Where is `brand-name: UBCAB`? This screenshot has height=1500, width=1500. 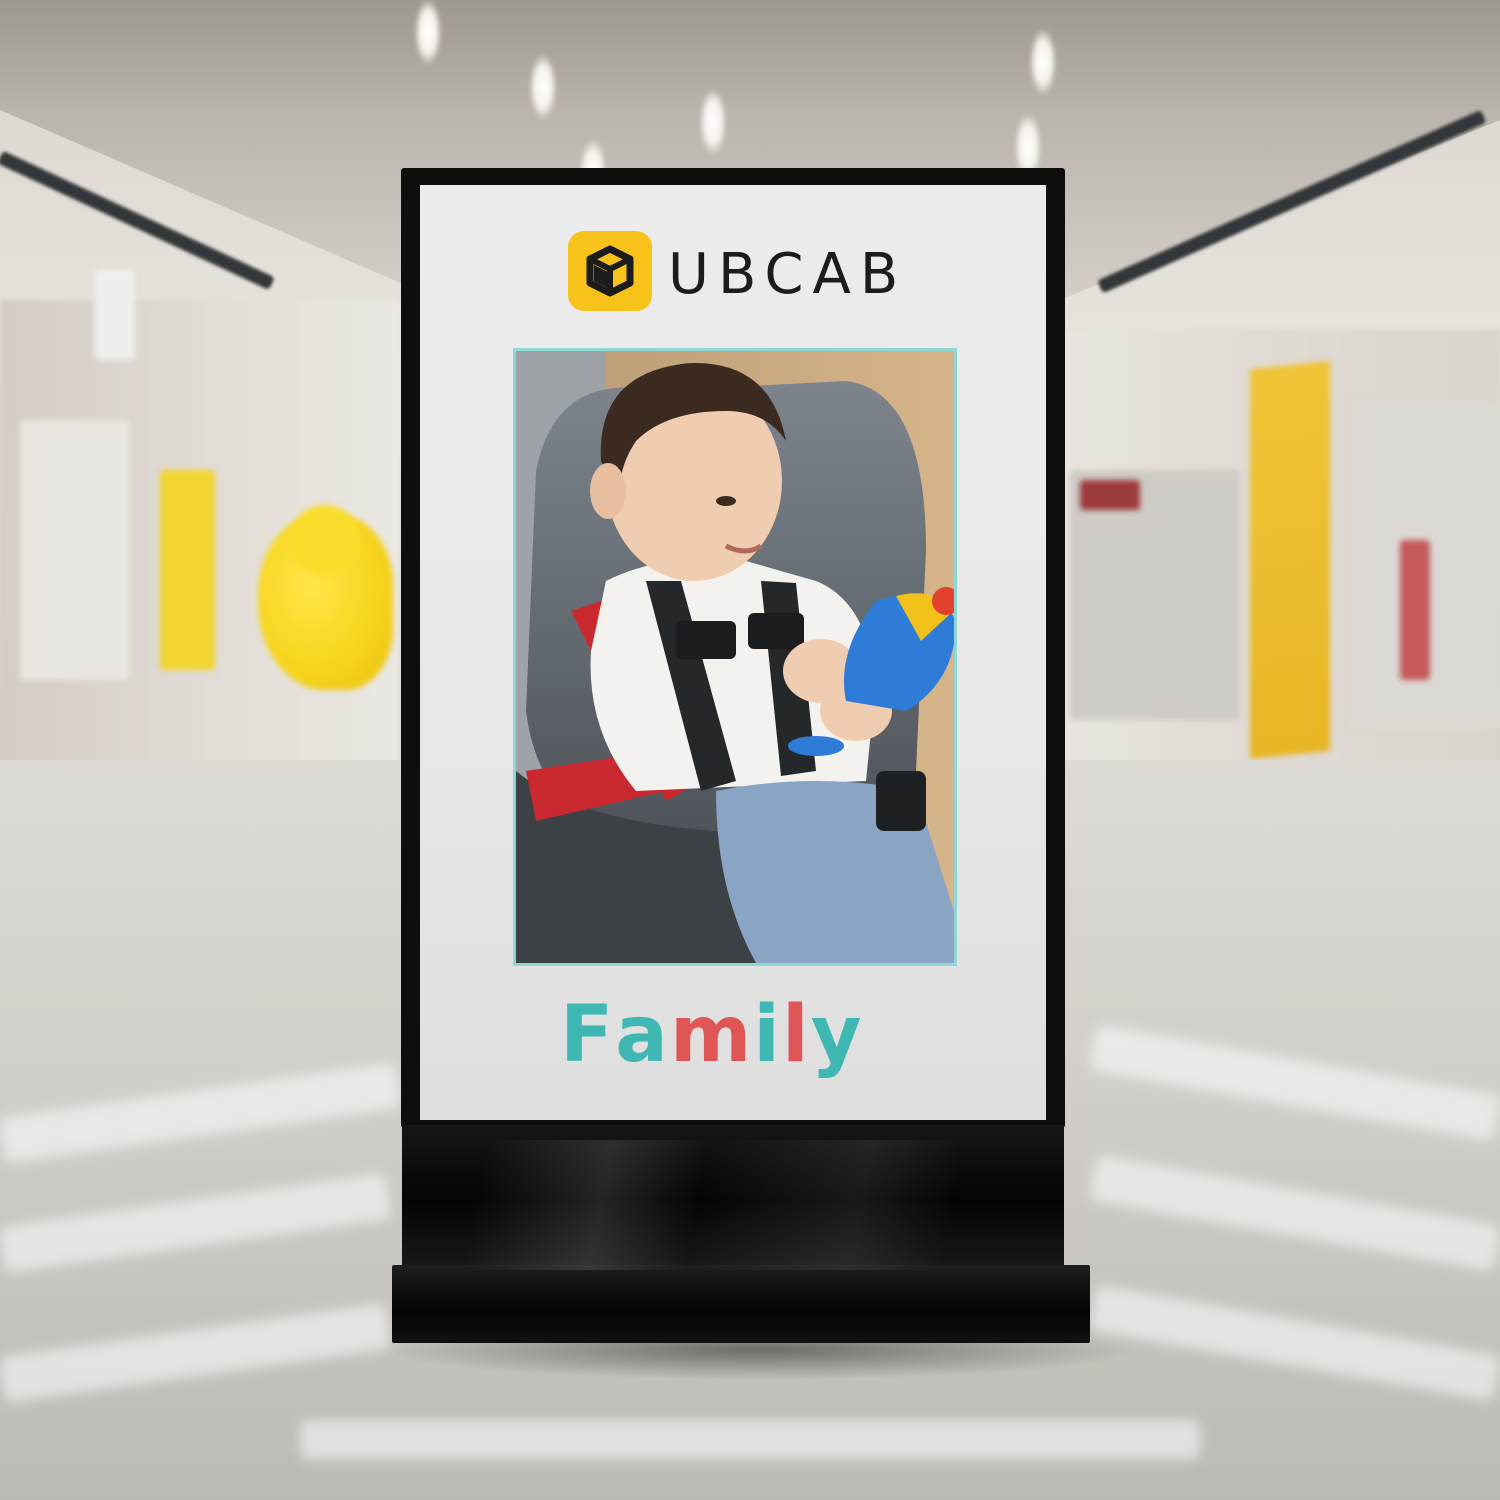 brand-name: UBCAB is located at coordinates (788, 274).